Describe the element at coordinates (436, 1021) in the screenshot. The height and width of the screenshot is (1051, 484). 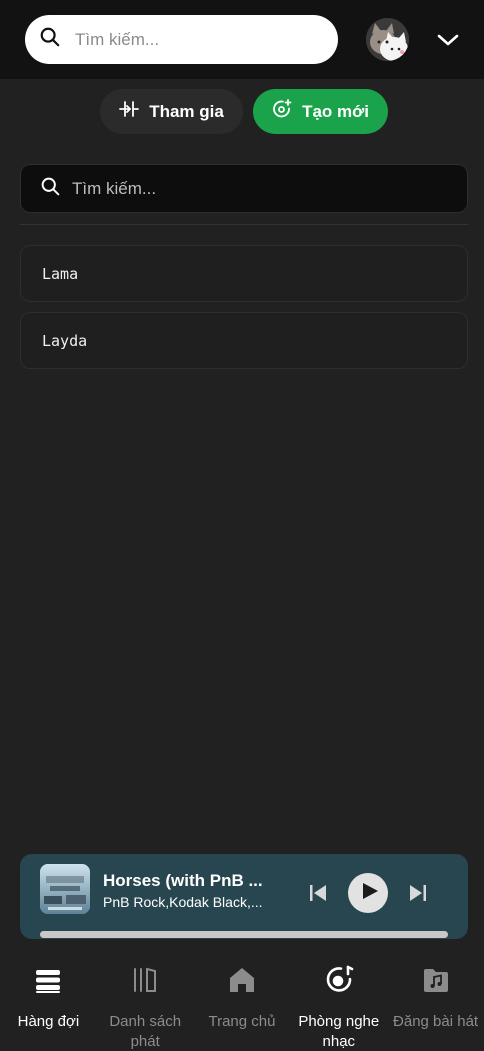
I see `nav-label-upload-song: Đăng bài hát` at that location.